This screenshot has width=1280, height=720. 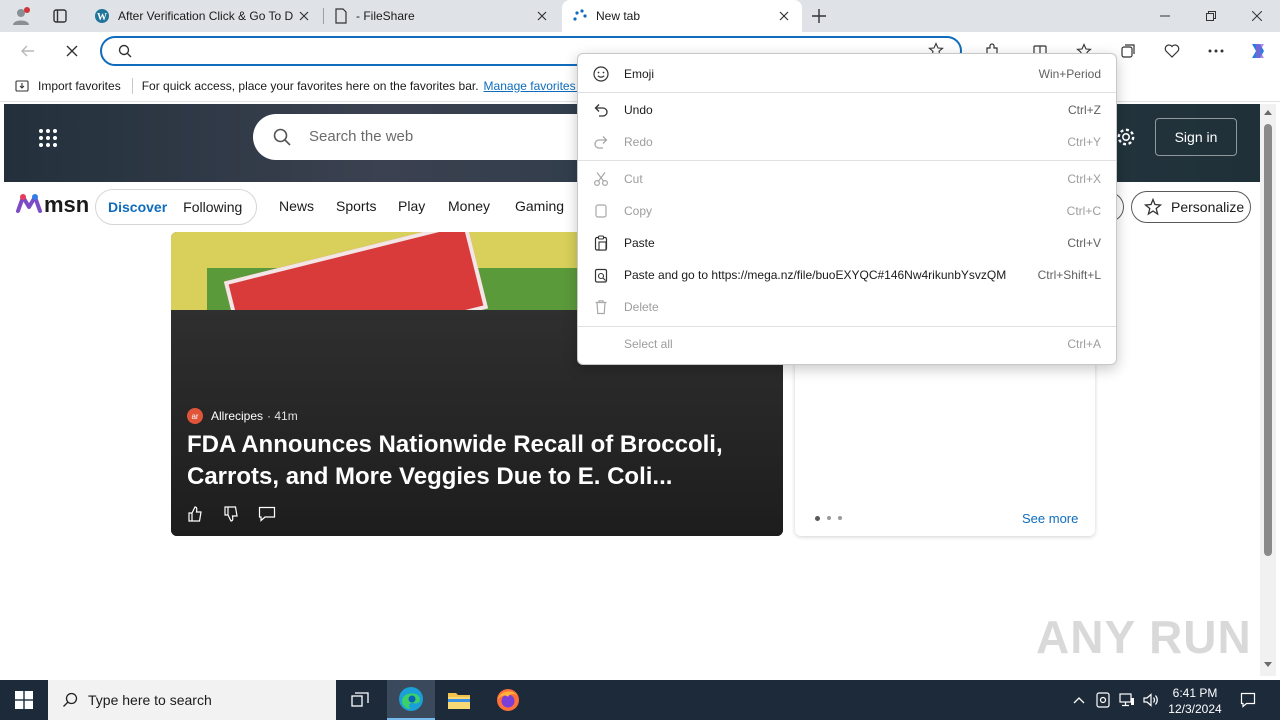 I want to click on svg-text: ar, so click(x=194, y=416).